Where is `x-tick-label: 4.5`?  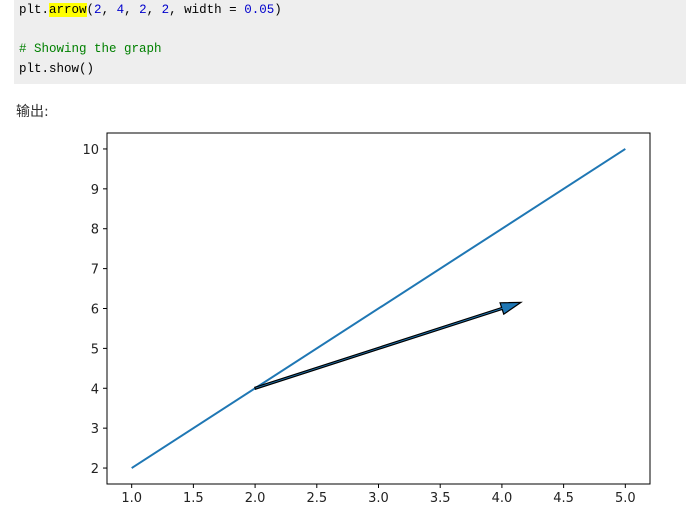
x-tick-label: 4.5 is located at coordinates (563, 498).